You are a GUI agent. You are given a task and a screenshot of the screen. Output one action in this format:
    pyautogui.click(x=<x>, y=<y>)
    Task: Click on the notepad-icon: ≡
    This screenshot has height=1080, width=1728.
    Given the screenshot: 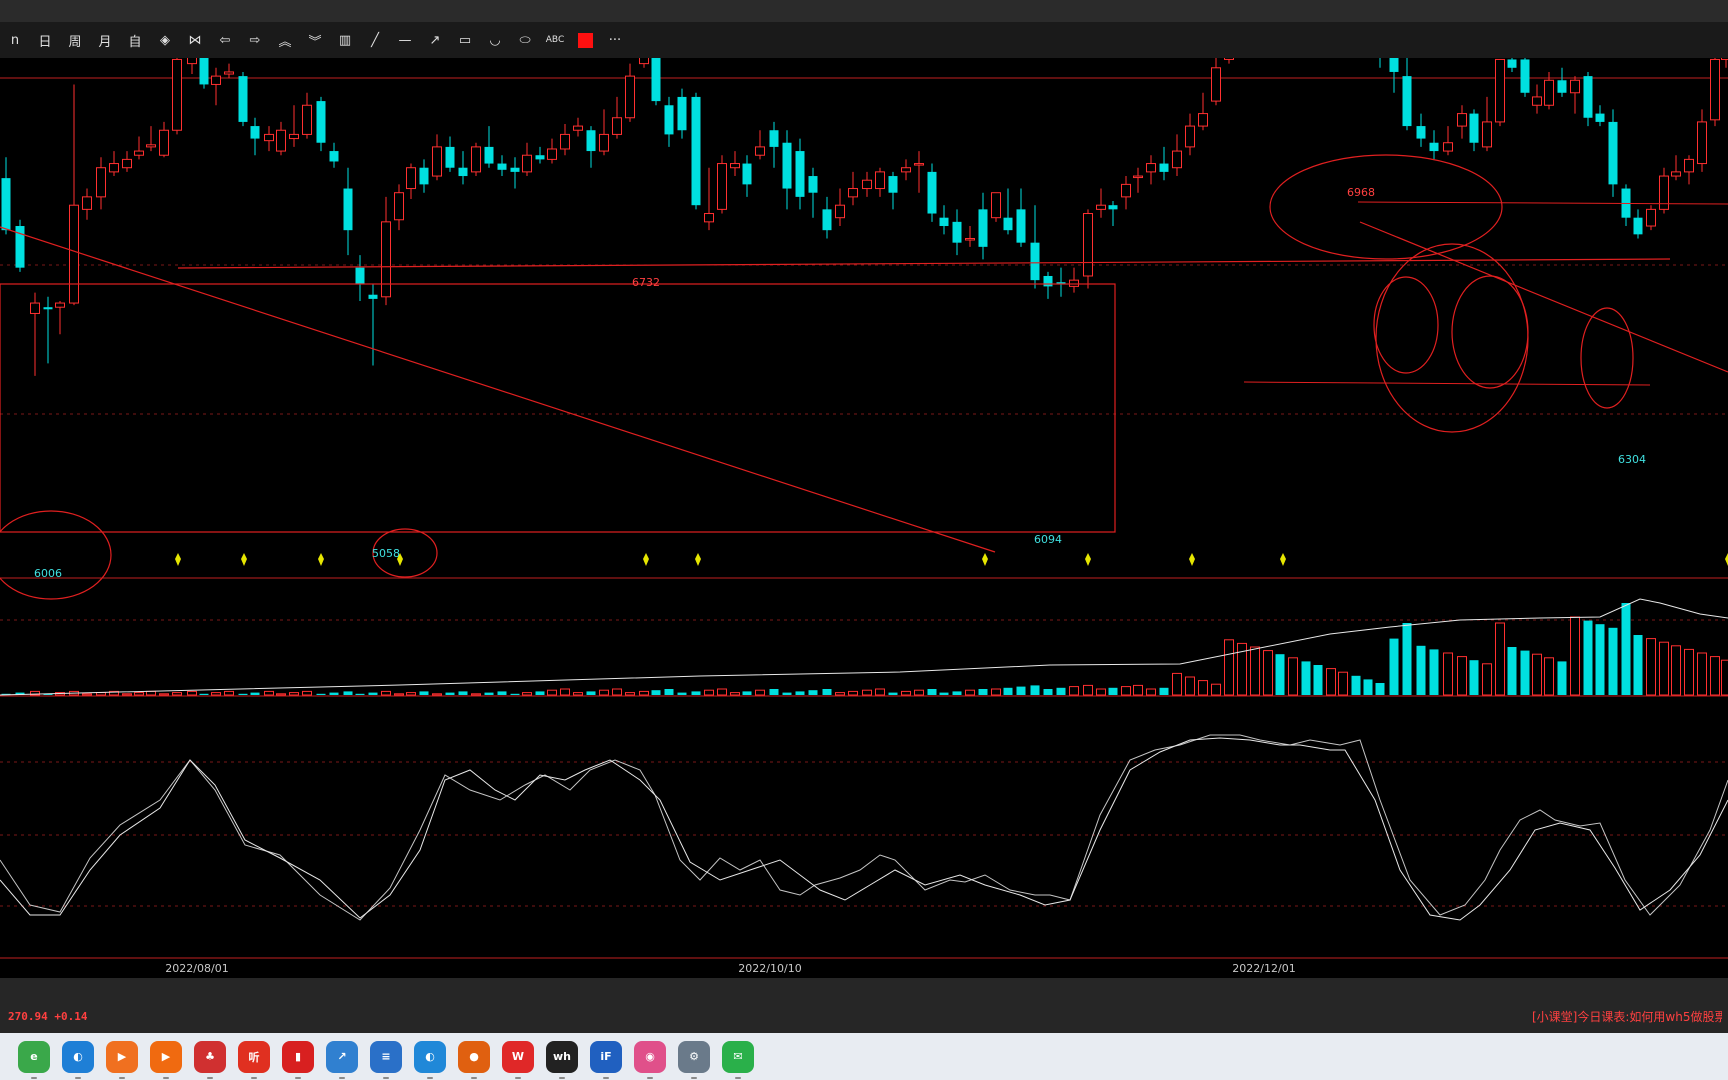 What is the action you would take?
    pyautogui.click(x=386, y=1059)
    